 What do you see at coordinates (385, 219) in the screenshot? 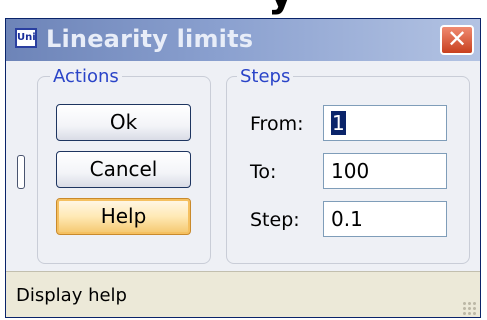
I see `step-field: 0.1` at bounding box center [385, 219].